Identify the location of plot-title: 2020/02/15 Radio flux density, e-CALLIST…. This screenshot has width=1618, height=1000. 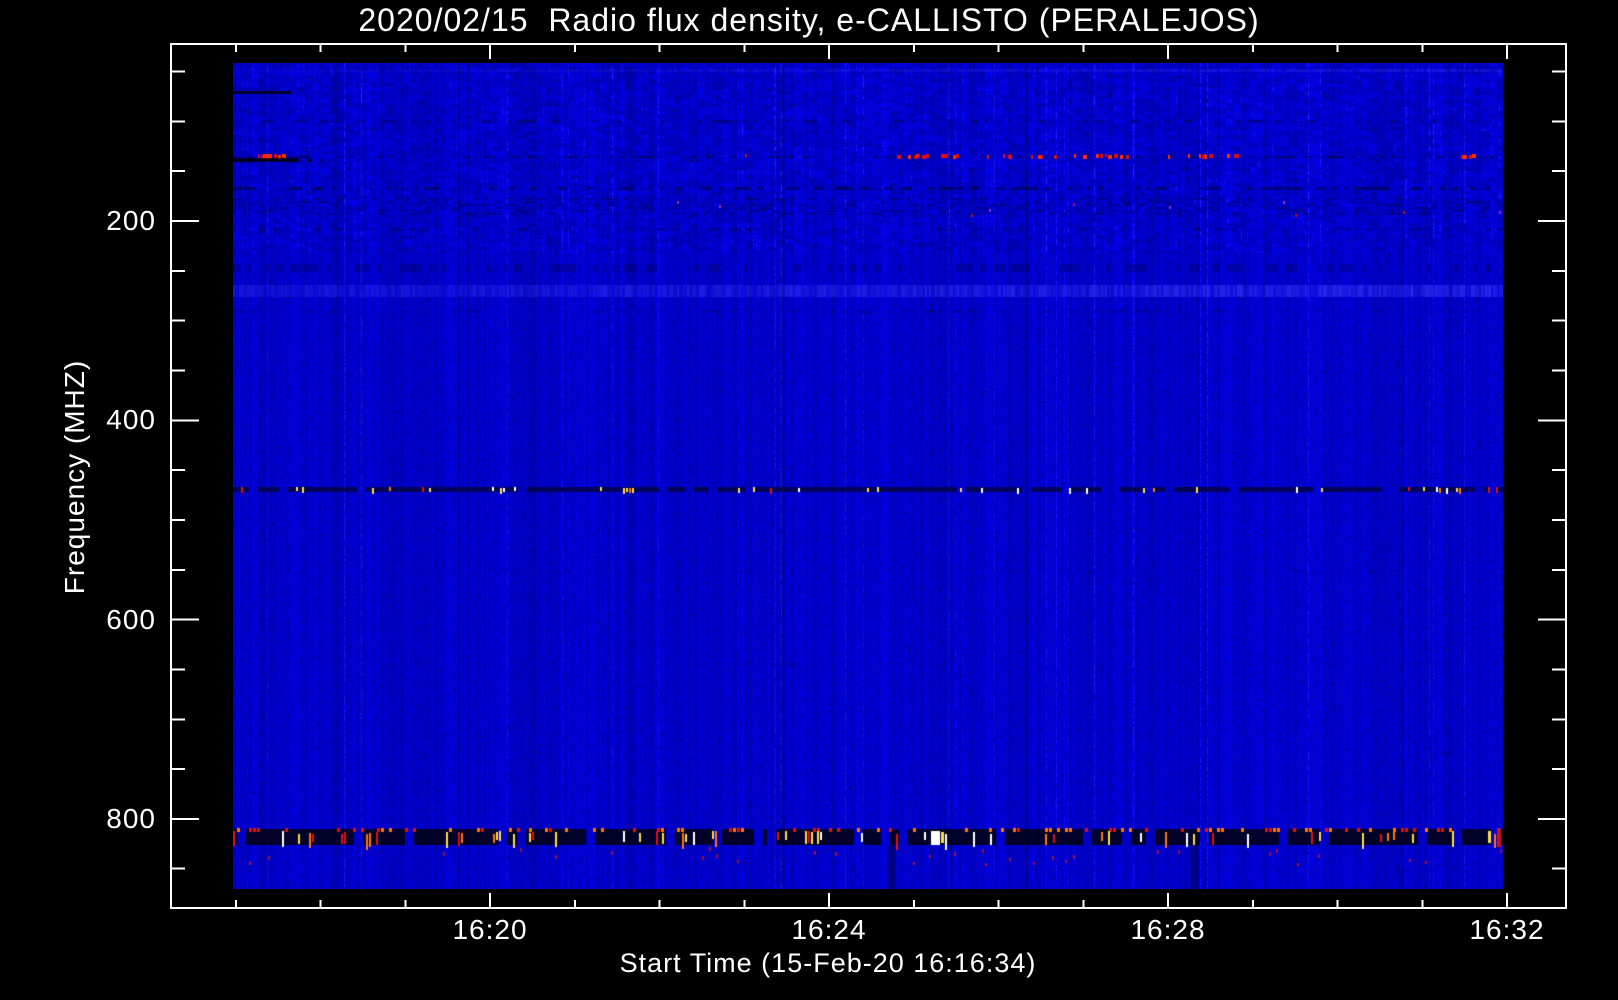
(809, 20).